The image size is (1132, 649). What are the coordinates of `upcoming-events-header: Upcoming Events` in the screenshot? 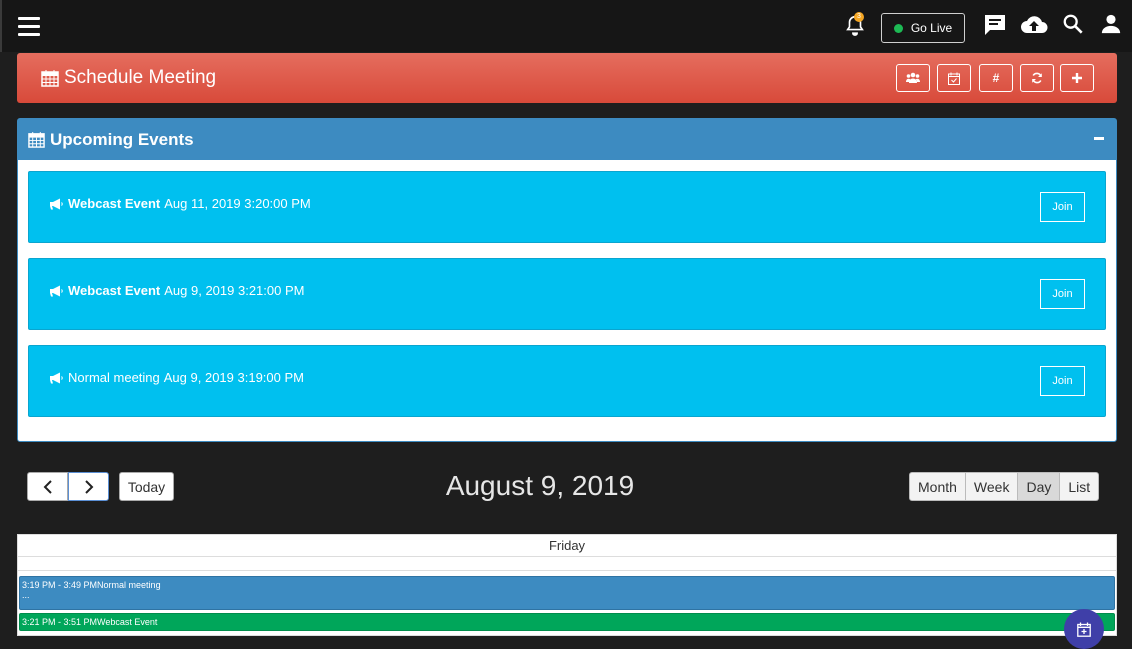 It's located at (567, 139).